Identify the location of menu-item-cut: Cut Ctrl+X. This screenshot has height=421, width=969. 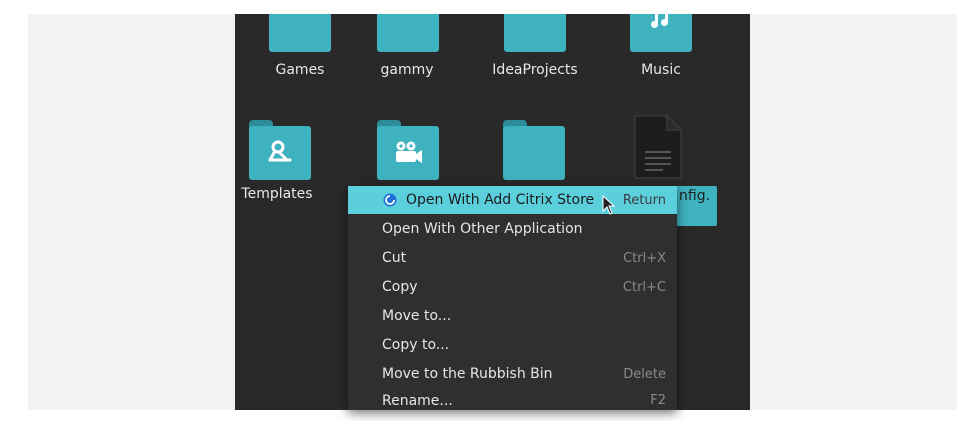
(512, 258).